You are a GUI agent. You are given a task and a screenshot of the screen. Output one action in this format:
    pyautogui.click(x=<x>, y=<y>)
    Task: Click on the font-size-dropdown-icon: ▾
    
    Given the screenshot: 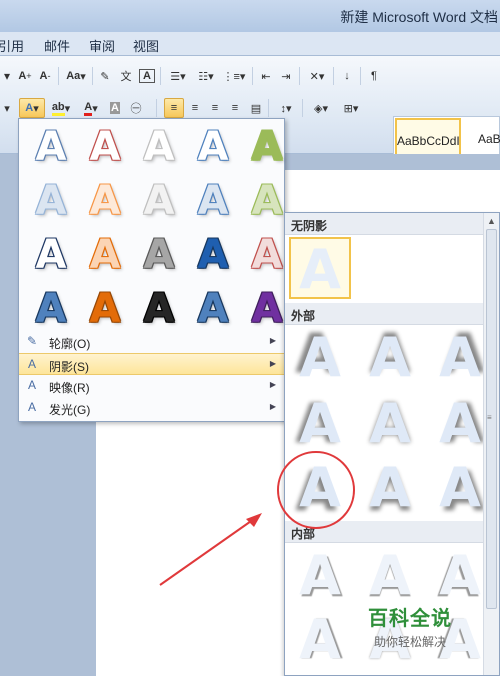 What is the action you would take?
    pyautogui.click(x=7, y=76)
    